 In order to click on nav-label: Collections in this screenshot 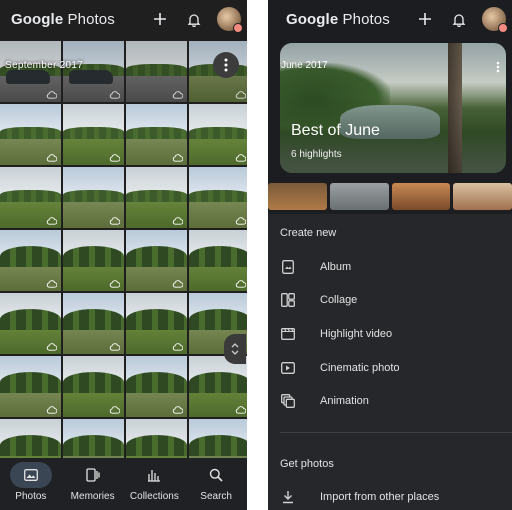, I will do `click(154, 496)`.